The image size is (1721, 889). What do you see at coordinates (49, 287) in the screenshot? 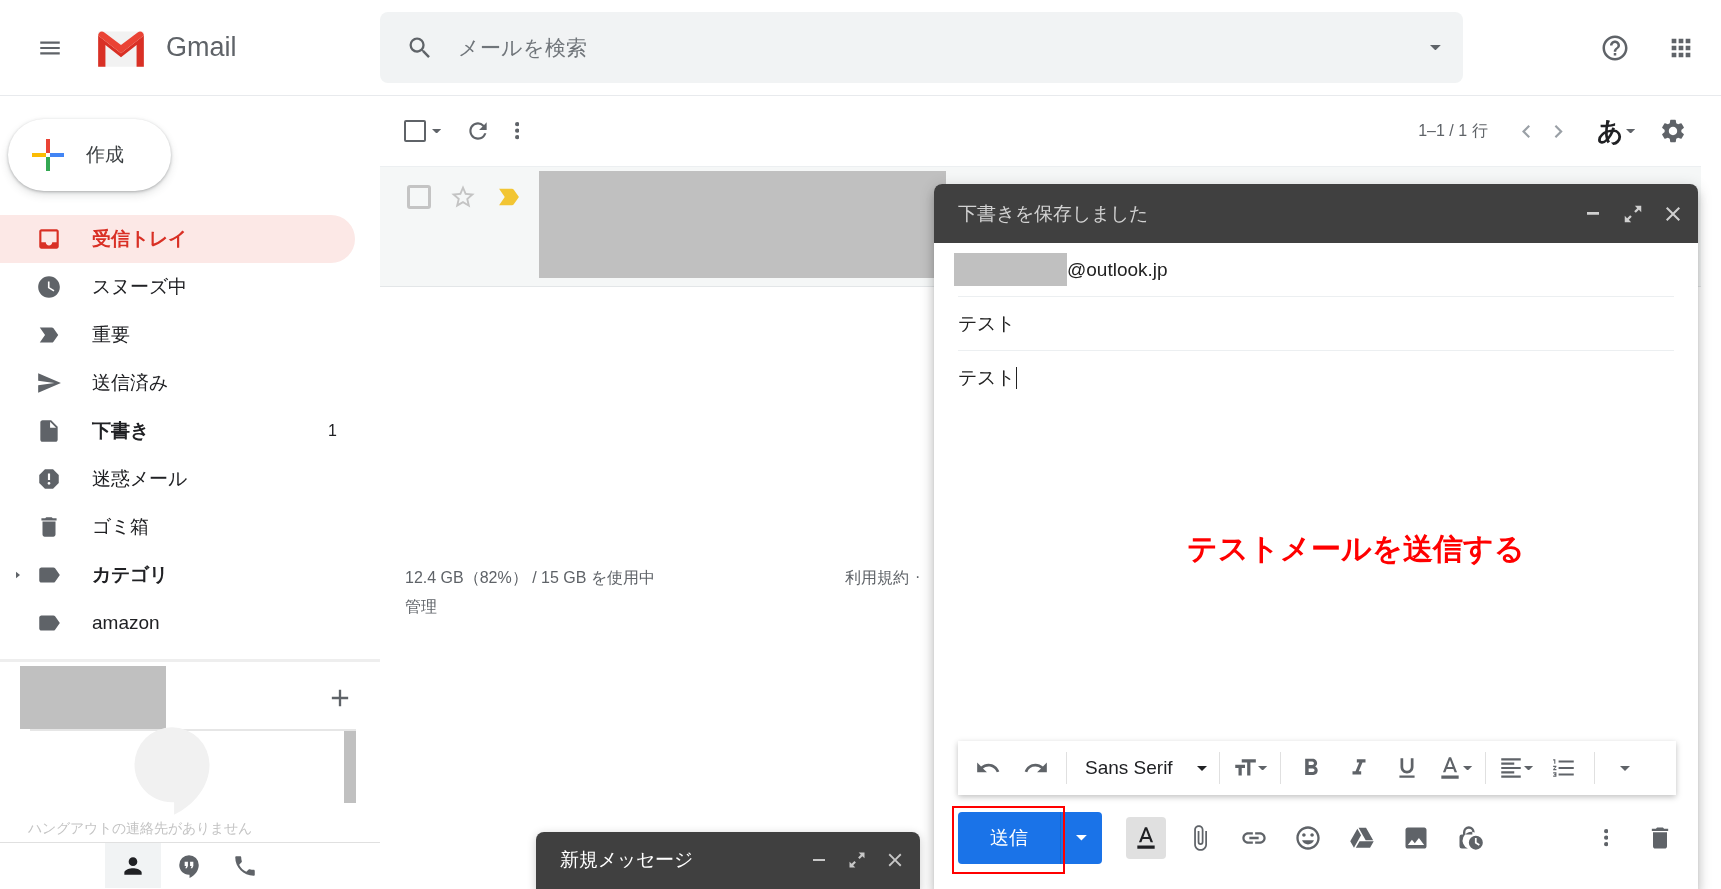
I see `clock-icon` at bounding box center [49, 287].